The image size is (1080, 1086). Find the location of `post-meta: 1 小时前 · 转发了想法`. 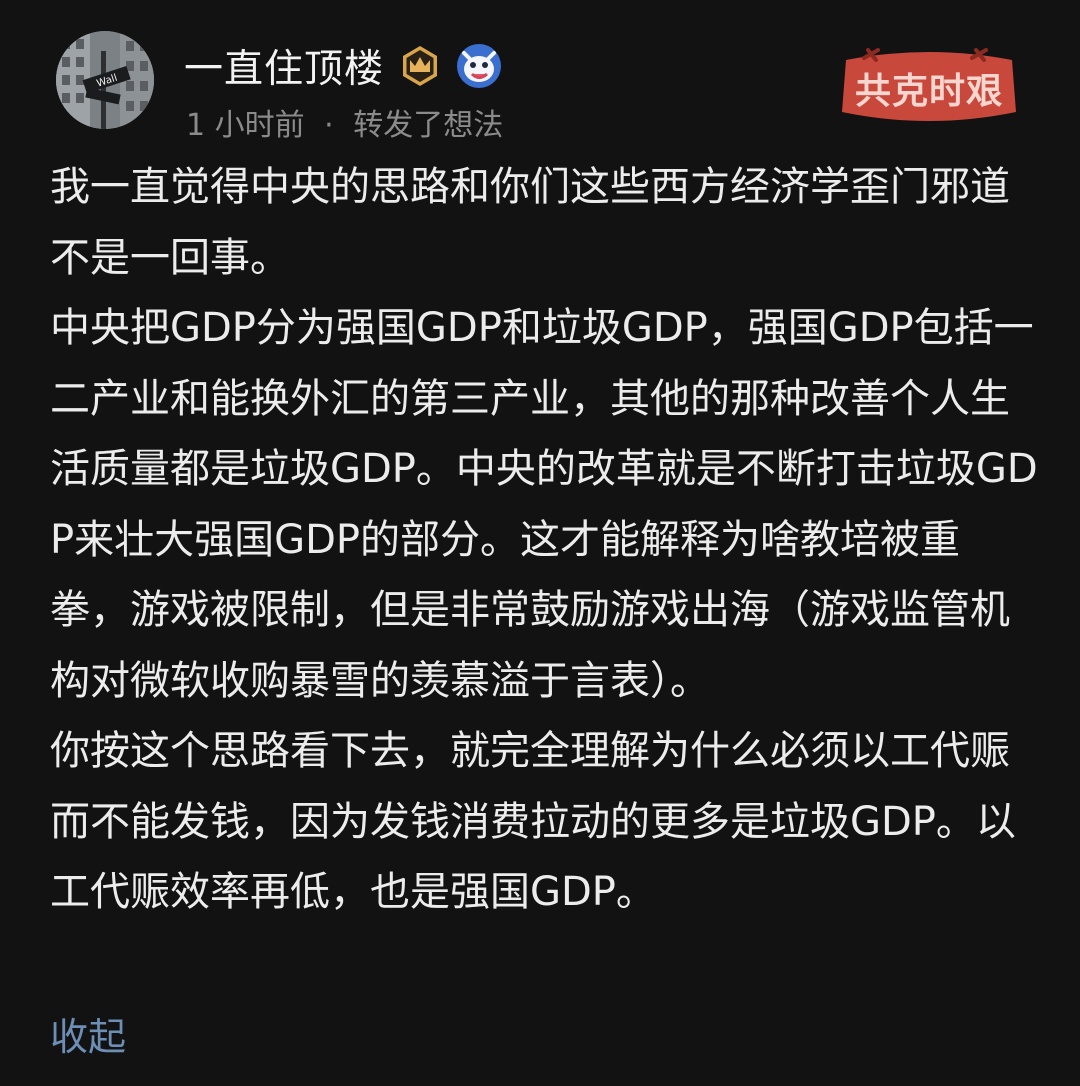

post-meta: 1 小时前 · 转发了想法 is located at coordinates (344, 122).